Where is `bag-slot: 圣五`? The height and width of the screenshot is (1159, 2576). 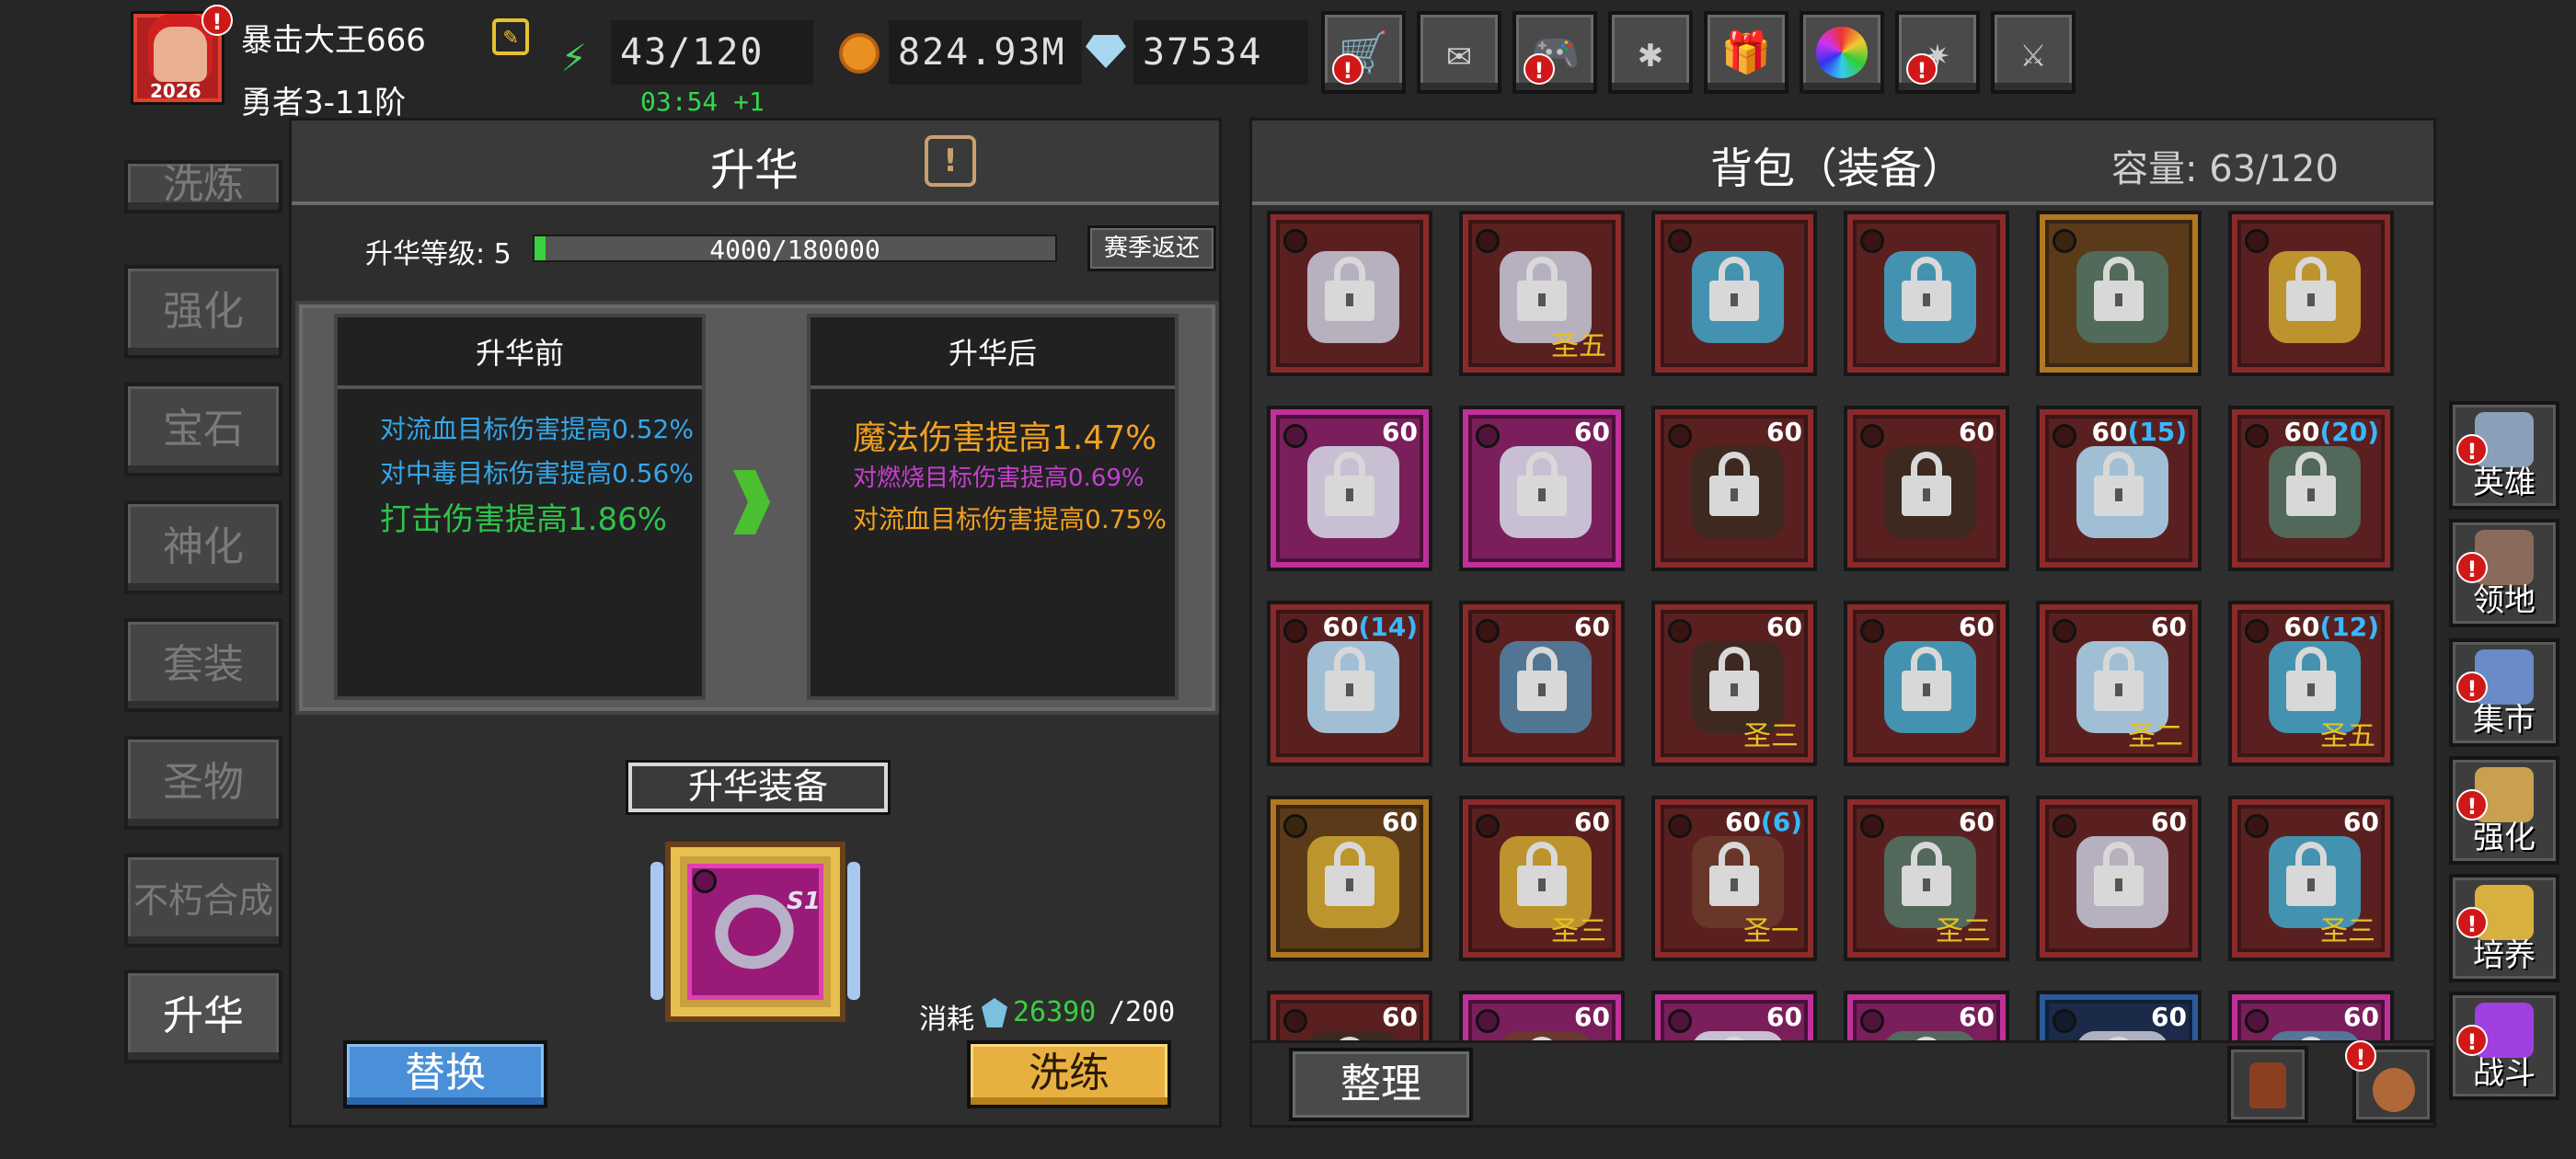
bag-slot: 圣五 is located at coordinates (1542, 293).